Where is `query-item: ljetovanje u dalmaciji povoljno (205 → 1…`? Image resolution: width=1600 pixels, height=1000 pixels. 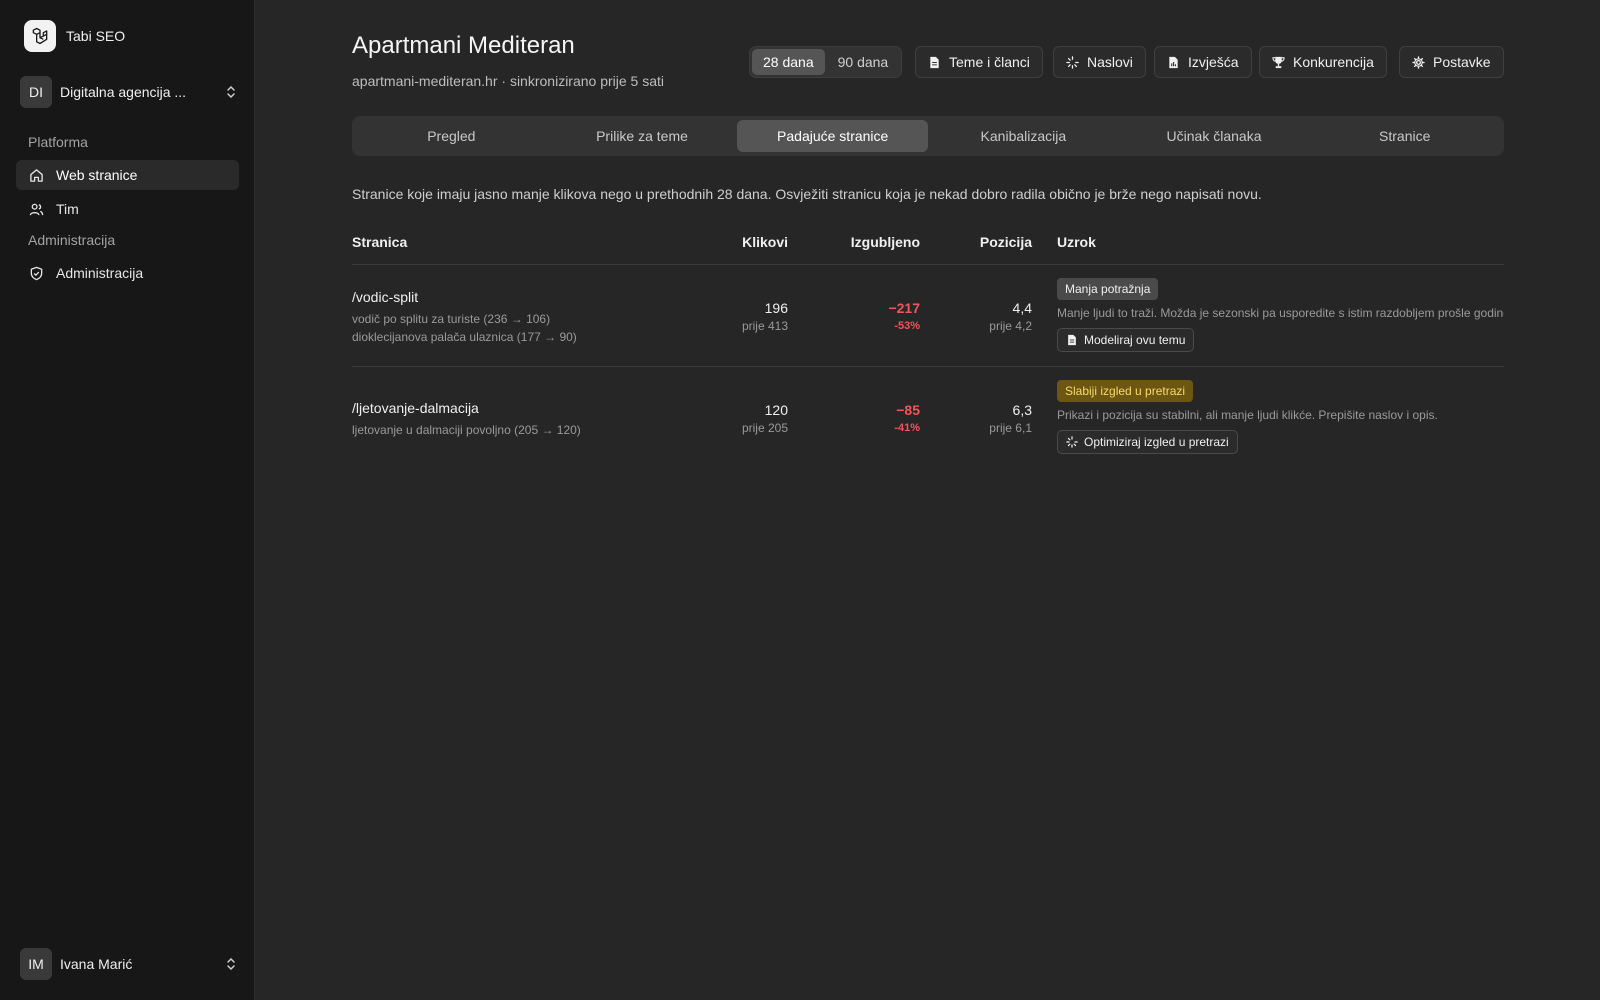 query-item: ljetovanje u dalmaciji povoljno (205 → 1… is located at coordinates (466, 430).